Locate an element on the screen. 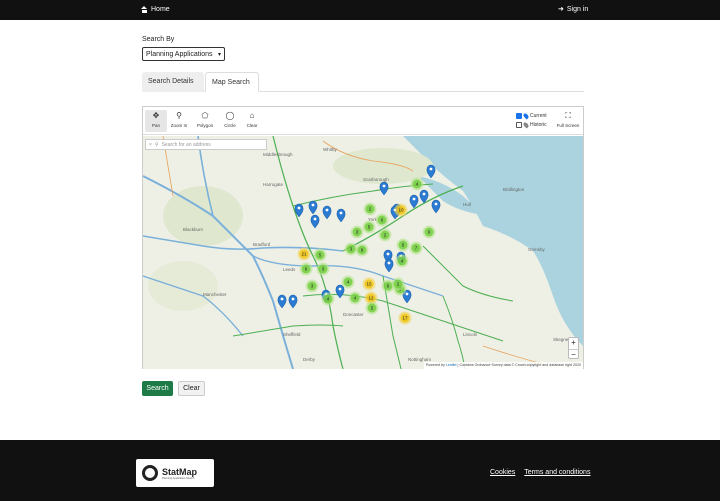 The width and height of the screenshot is (720, 501). marker-cluster: 21 is located at coordinates (304, 254).